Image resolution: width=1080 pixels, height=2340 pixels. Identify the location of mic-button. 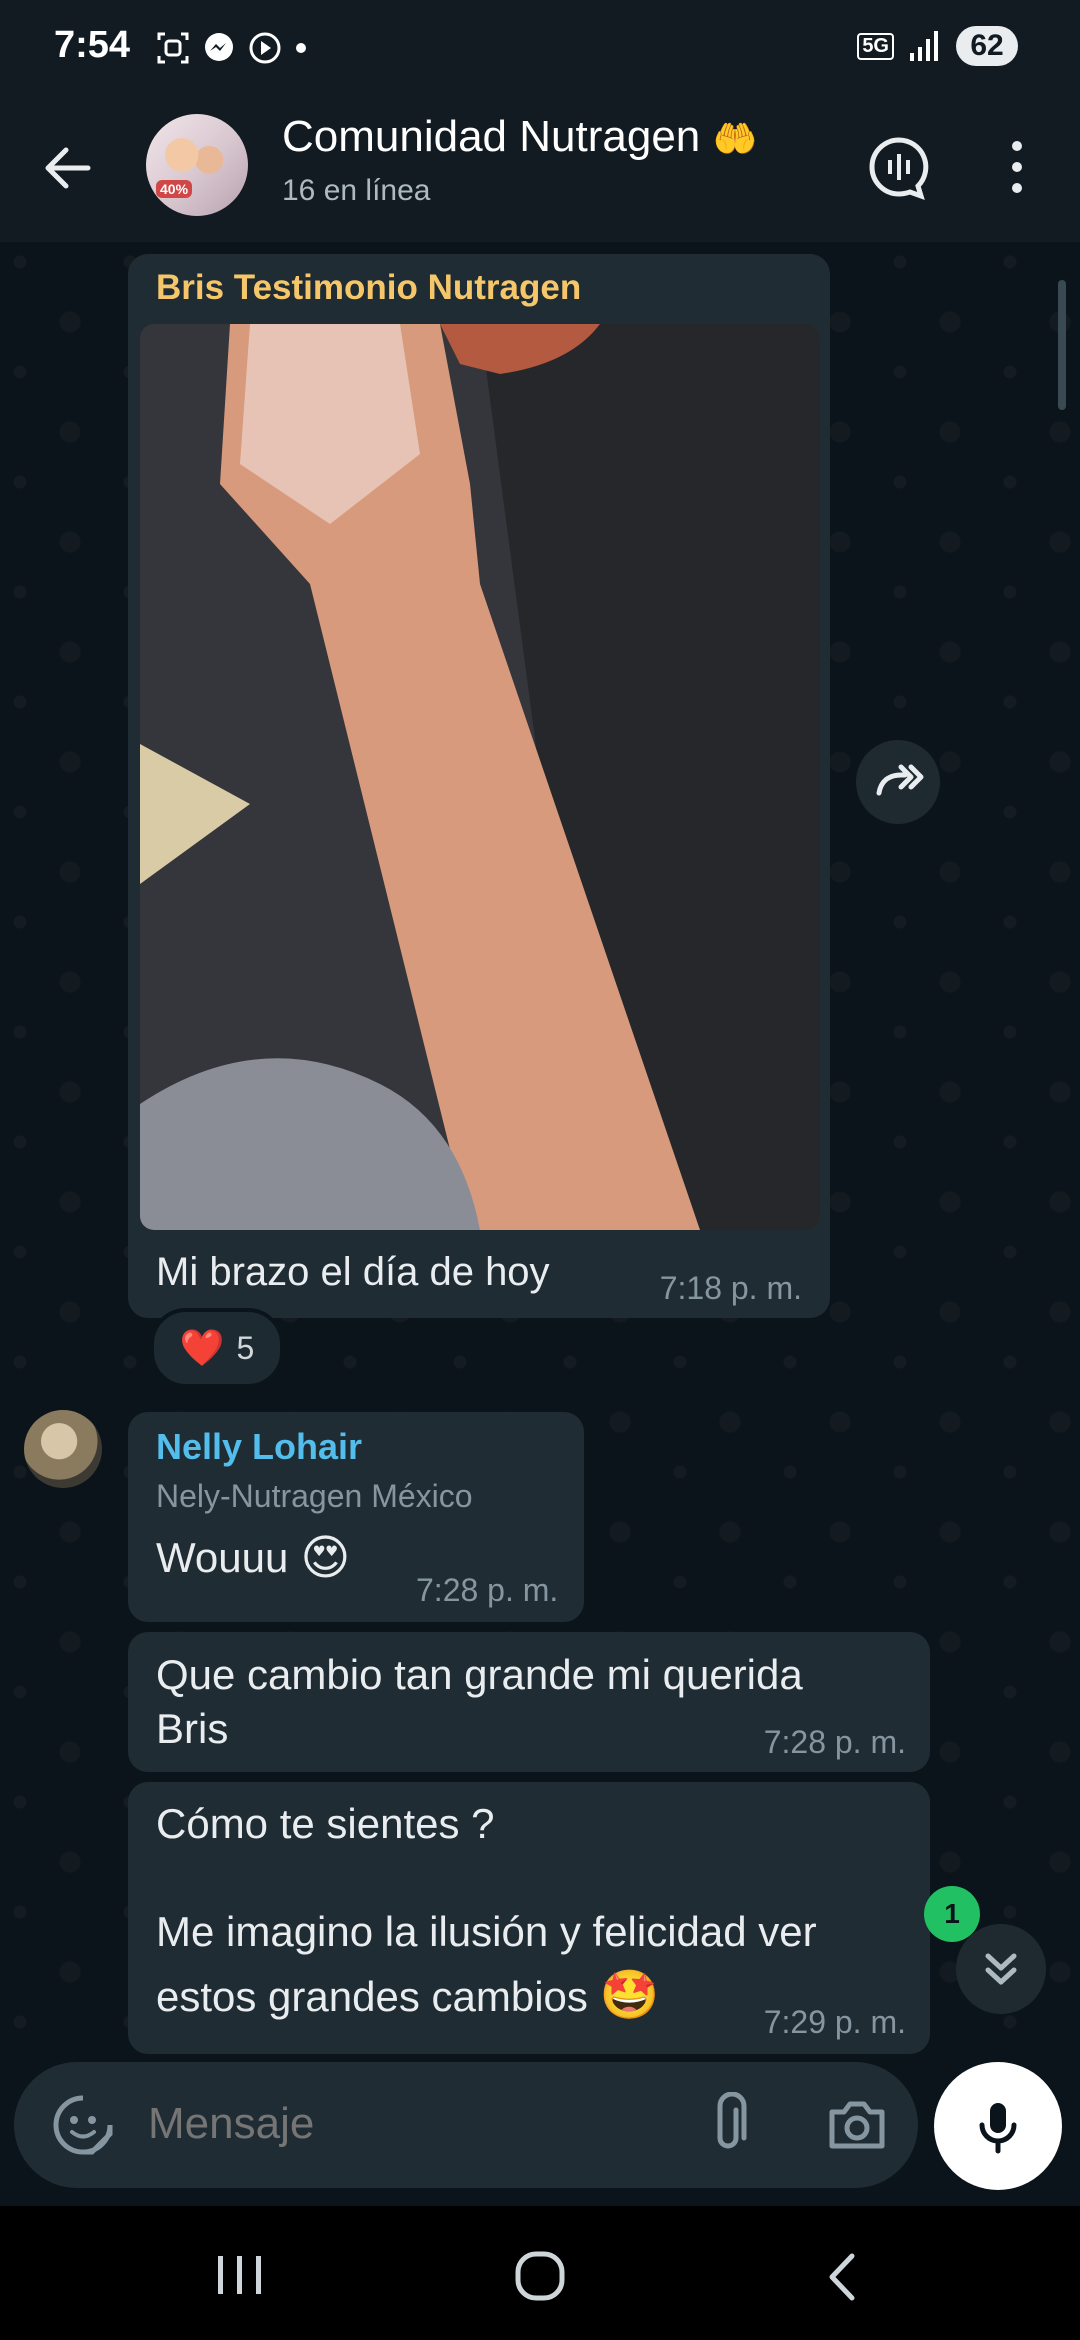
(998, 2126).